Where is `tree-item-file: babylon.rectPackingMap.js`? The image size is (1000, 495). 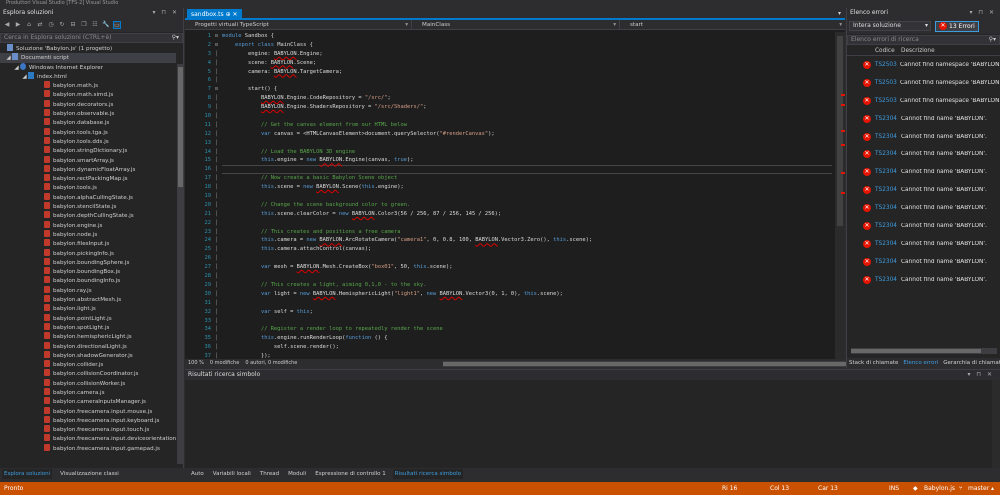 tree-item-file: babylon.rectPackingMap.js is located at coordinates (88, 178).